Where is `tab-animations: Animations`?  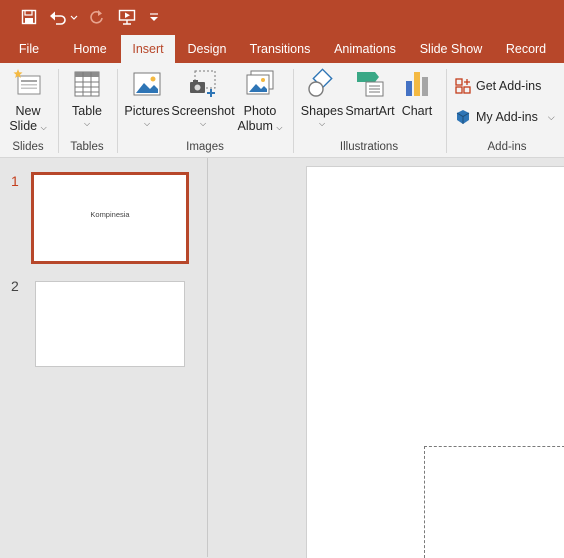 tab-animations: Animations is located at coordinates (365, 49).